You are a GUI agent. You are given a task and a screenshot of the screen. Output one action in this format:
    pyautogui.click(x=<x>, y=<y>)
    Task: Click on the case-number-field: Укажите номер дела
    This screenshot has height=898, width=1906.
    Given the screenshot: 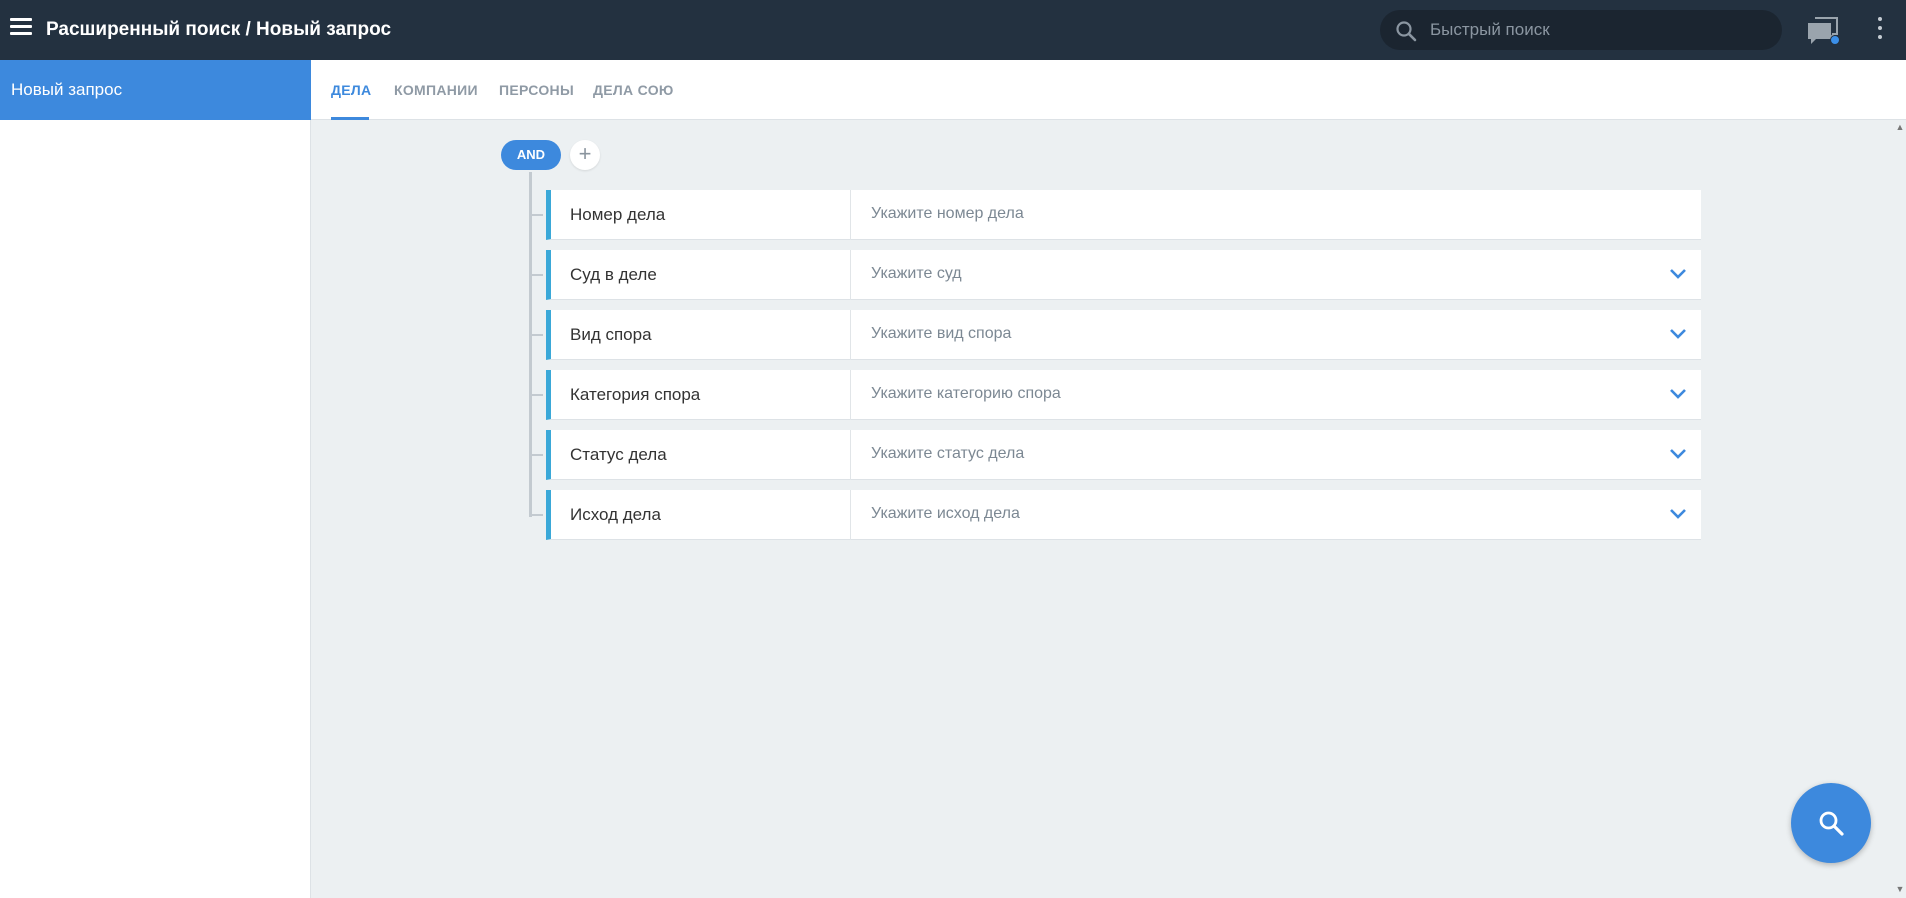 What is the action you would take?
    pyautogui.click(x=1276, y=214)
    